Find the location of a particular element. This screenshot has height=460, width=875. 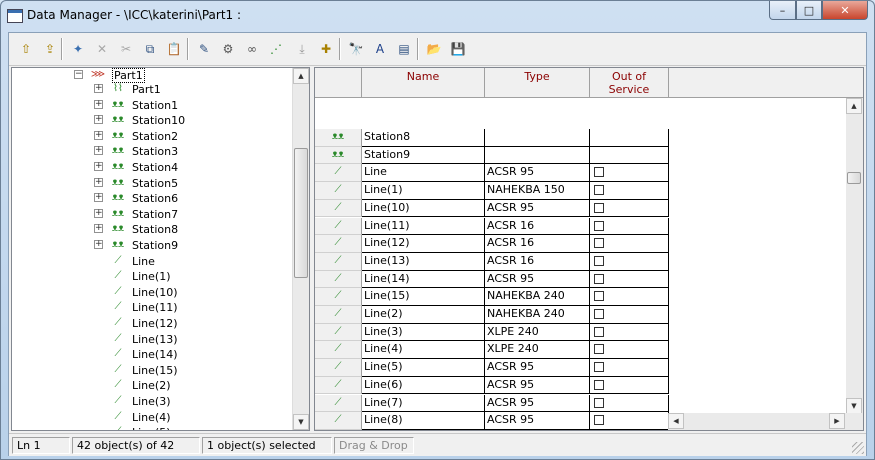

name-cell: Line(2) is located at coordinates (423, 315).